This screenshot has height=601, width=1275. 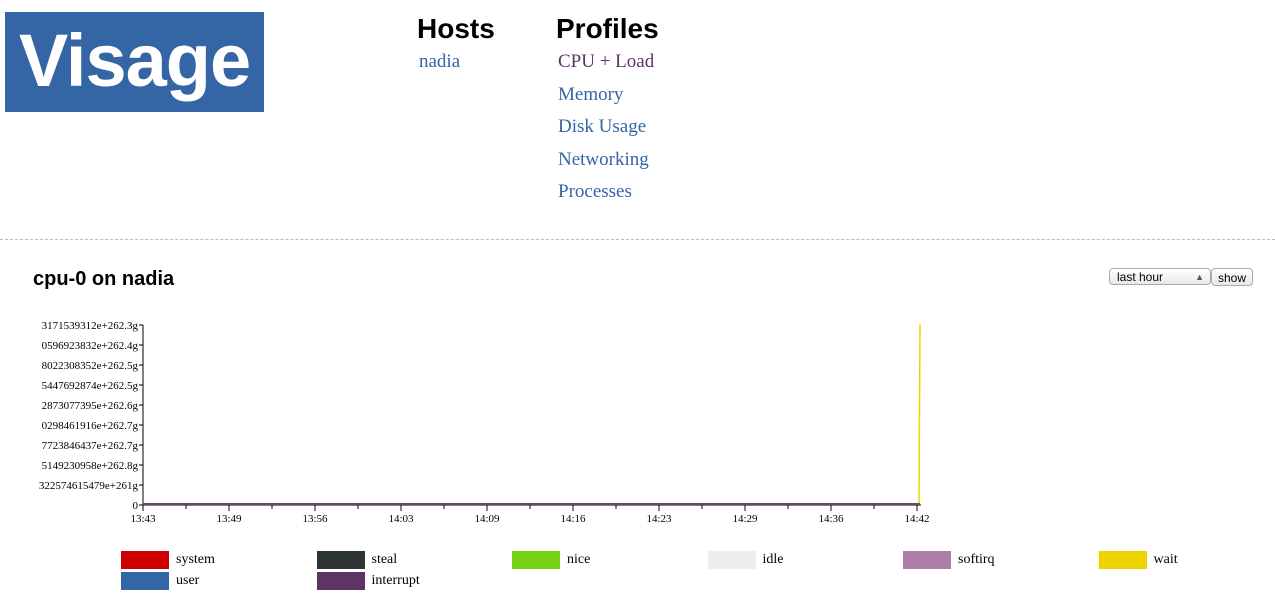 I want to click on x-tick-label: 14:42, so click(x=916, y=519).